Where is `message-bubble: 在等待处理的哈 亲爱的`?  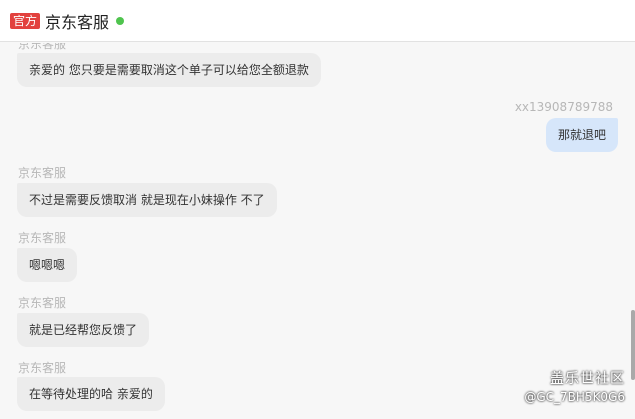 message-bubble: 在等待处理的哈 亲爱的 is located at coordinates (91, 394).